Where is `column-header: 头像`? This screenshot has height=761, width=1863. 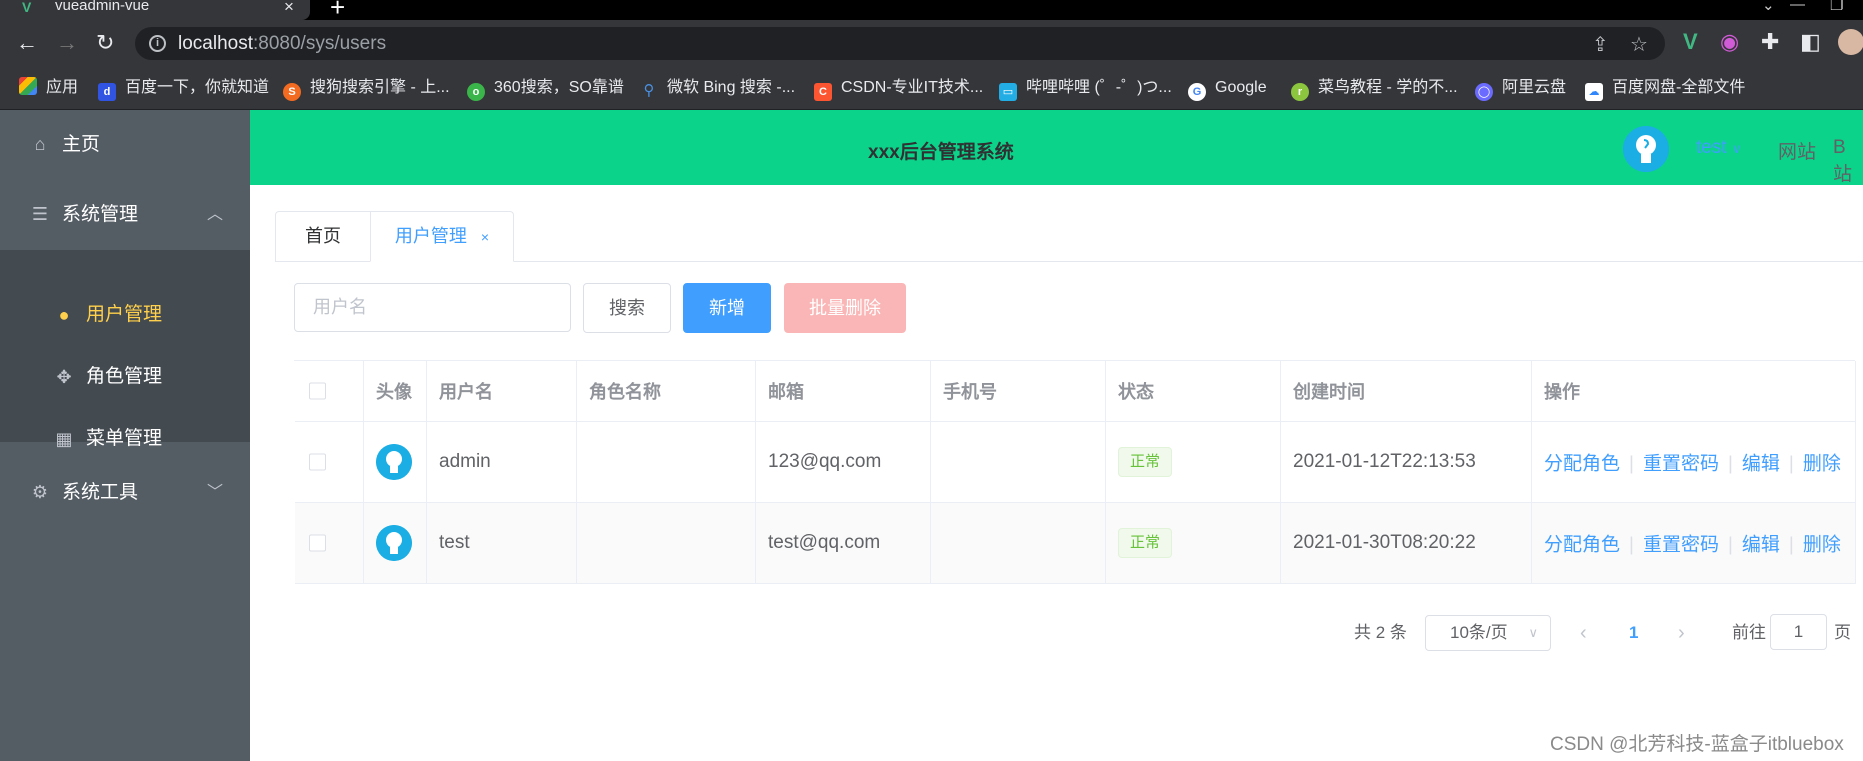 column-header: 头像 is located at coordinates (395, 391).